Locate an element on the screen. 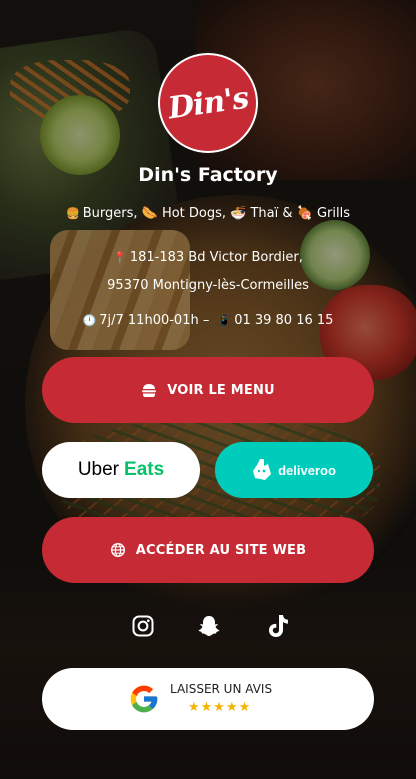  uber-logo-text: Uber is located at coordinates (98, 469).